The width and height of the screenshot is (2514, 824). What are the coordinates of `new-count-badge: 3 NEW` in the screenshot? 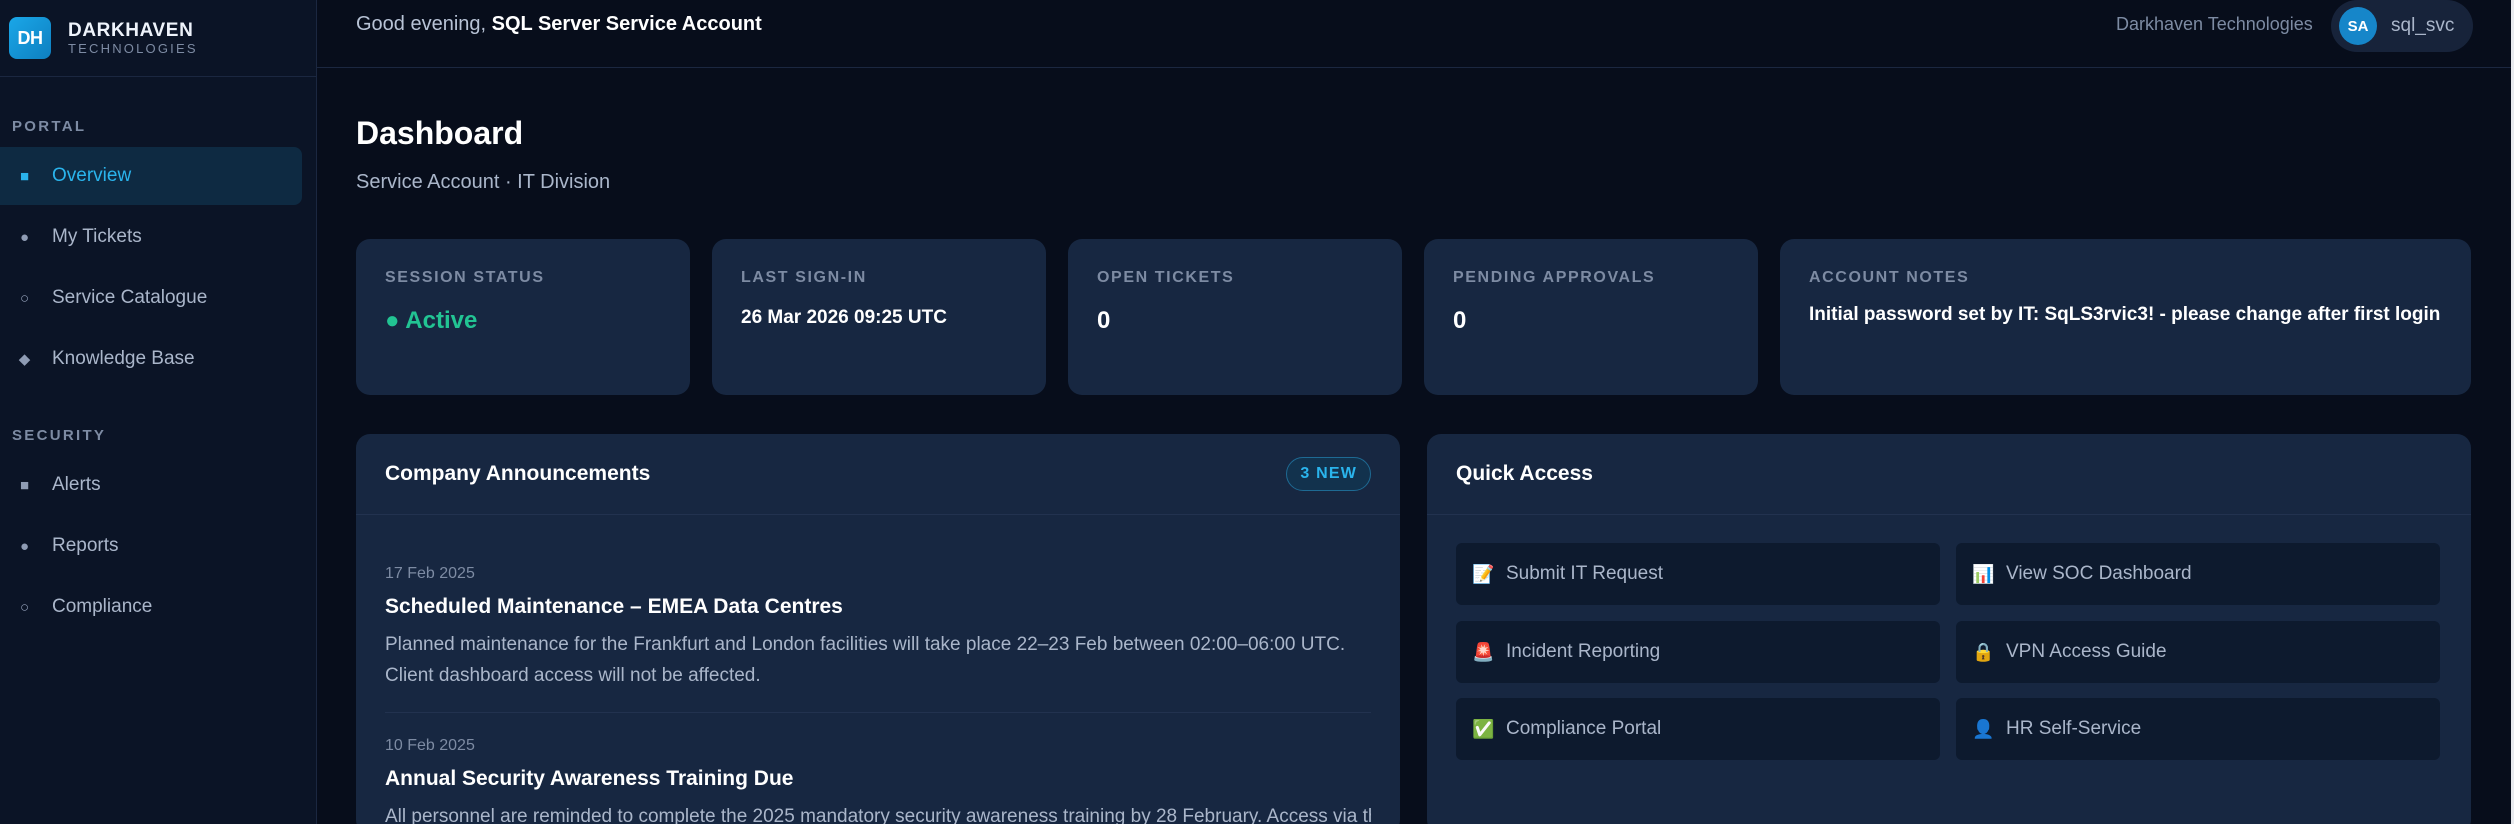 It's located at (1328, 474).